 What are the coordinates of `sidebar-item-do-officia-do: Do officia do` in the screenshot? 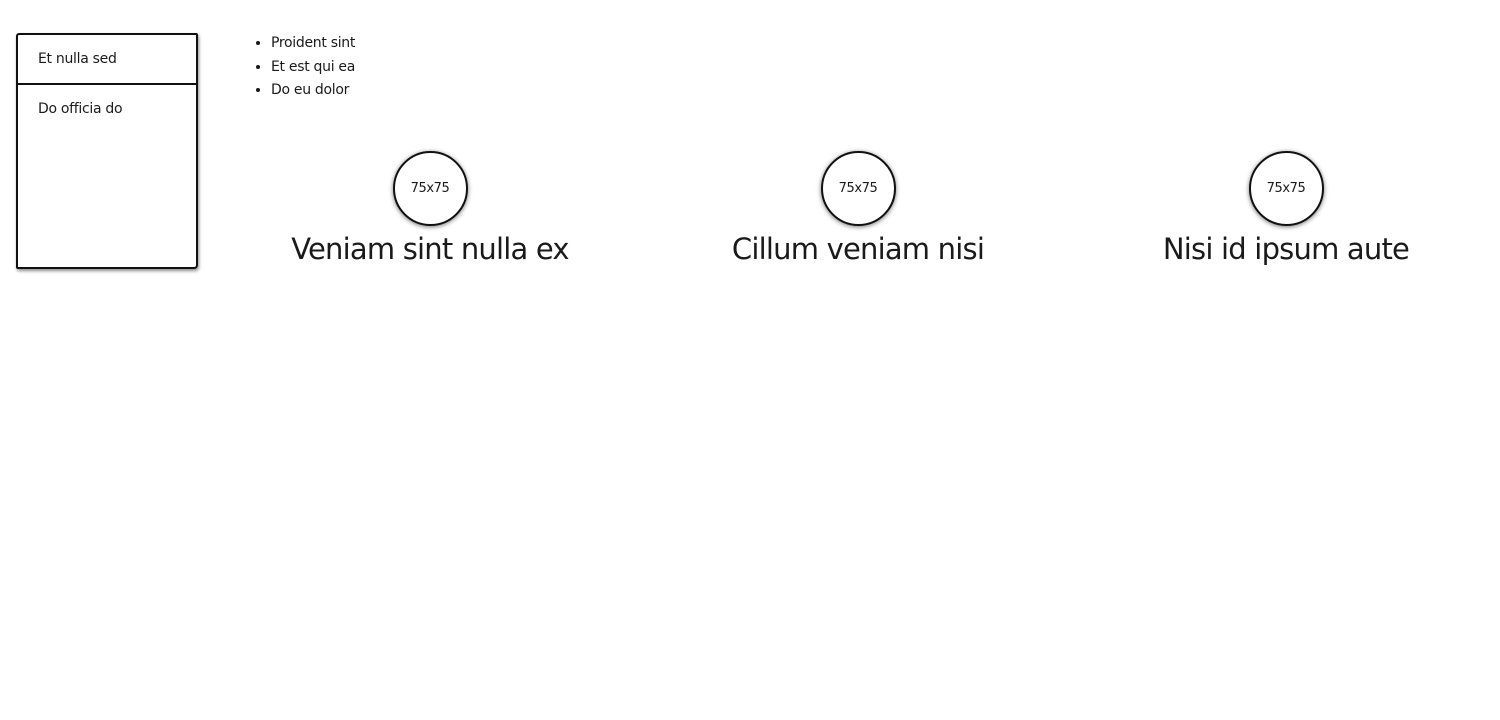 It's located at (107, 109).